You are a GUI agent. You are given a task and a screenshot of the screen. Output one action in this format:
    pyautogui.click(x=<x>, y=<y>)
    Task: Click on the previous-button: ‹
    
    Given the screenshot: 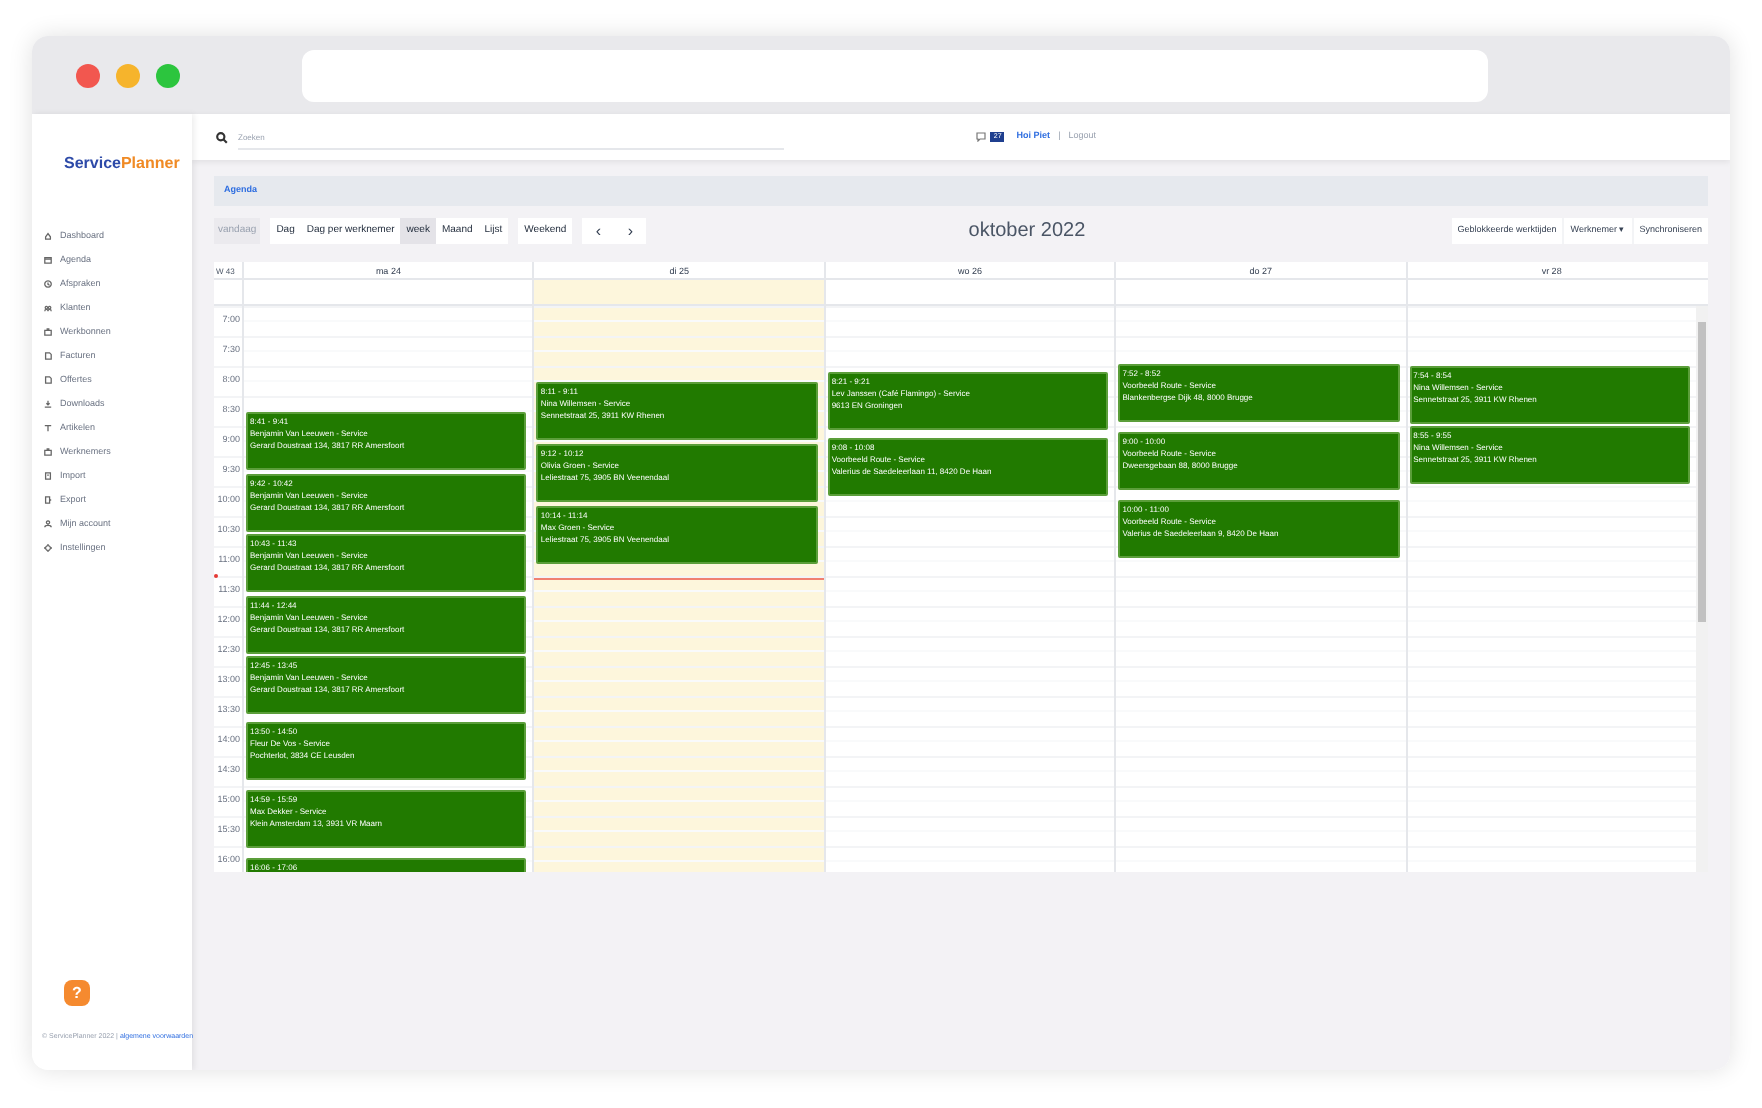 What is the action you would take?
    pyautogui.click(x=598, y=231)
    